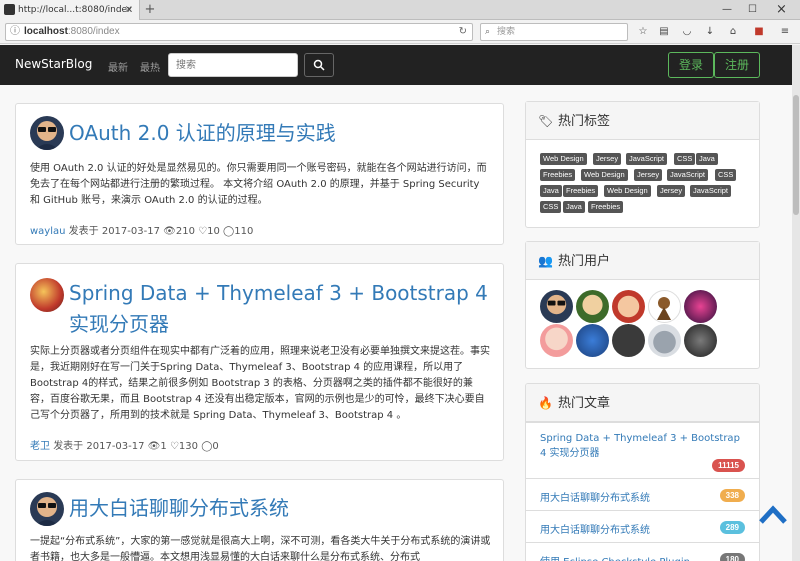  I want to click on browser-tab: http://local...t:8080/index ×, so click(70, 10).